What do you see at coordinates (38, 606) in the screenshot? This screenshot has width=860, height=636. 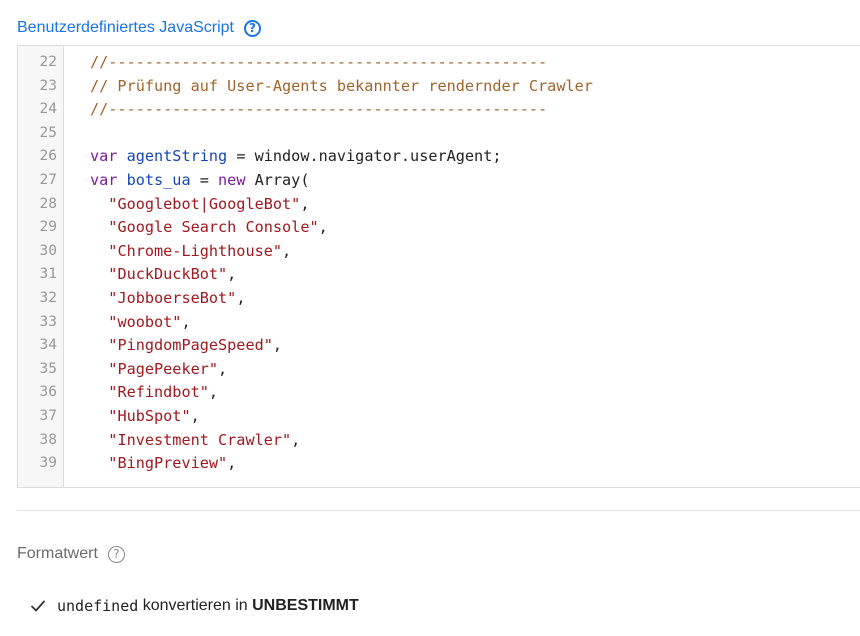 I see `checkmark-icon` at bounding box center [38, 606].